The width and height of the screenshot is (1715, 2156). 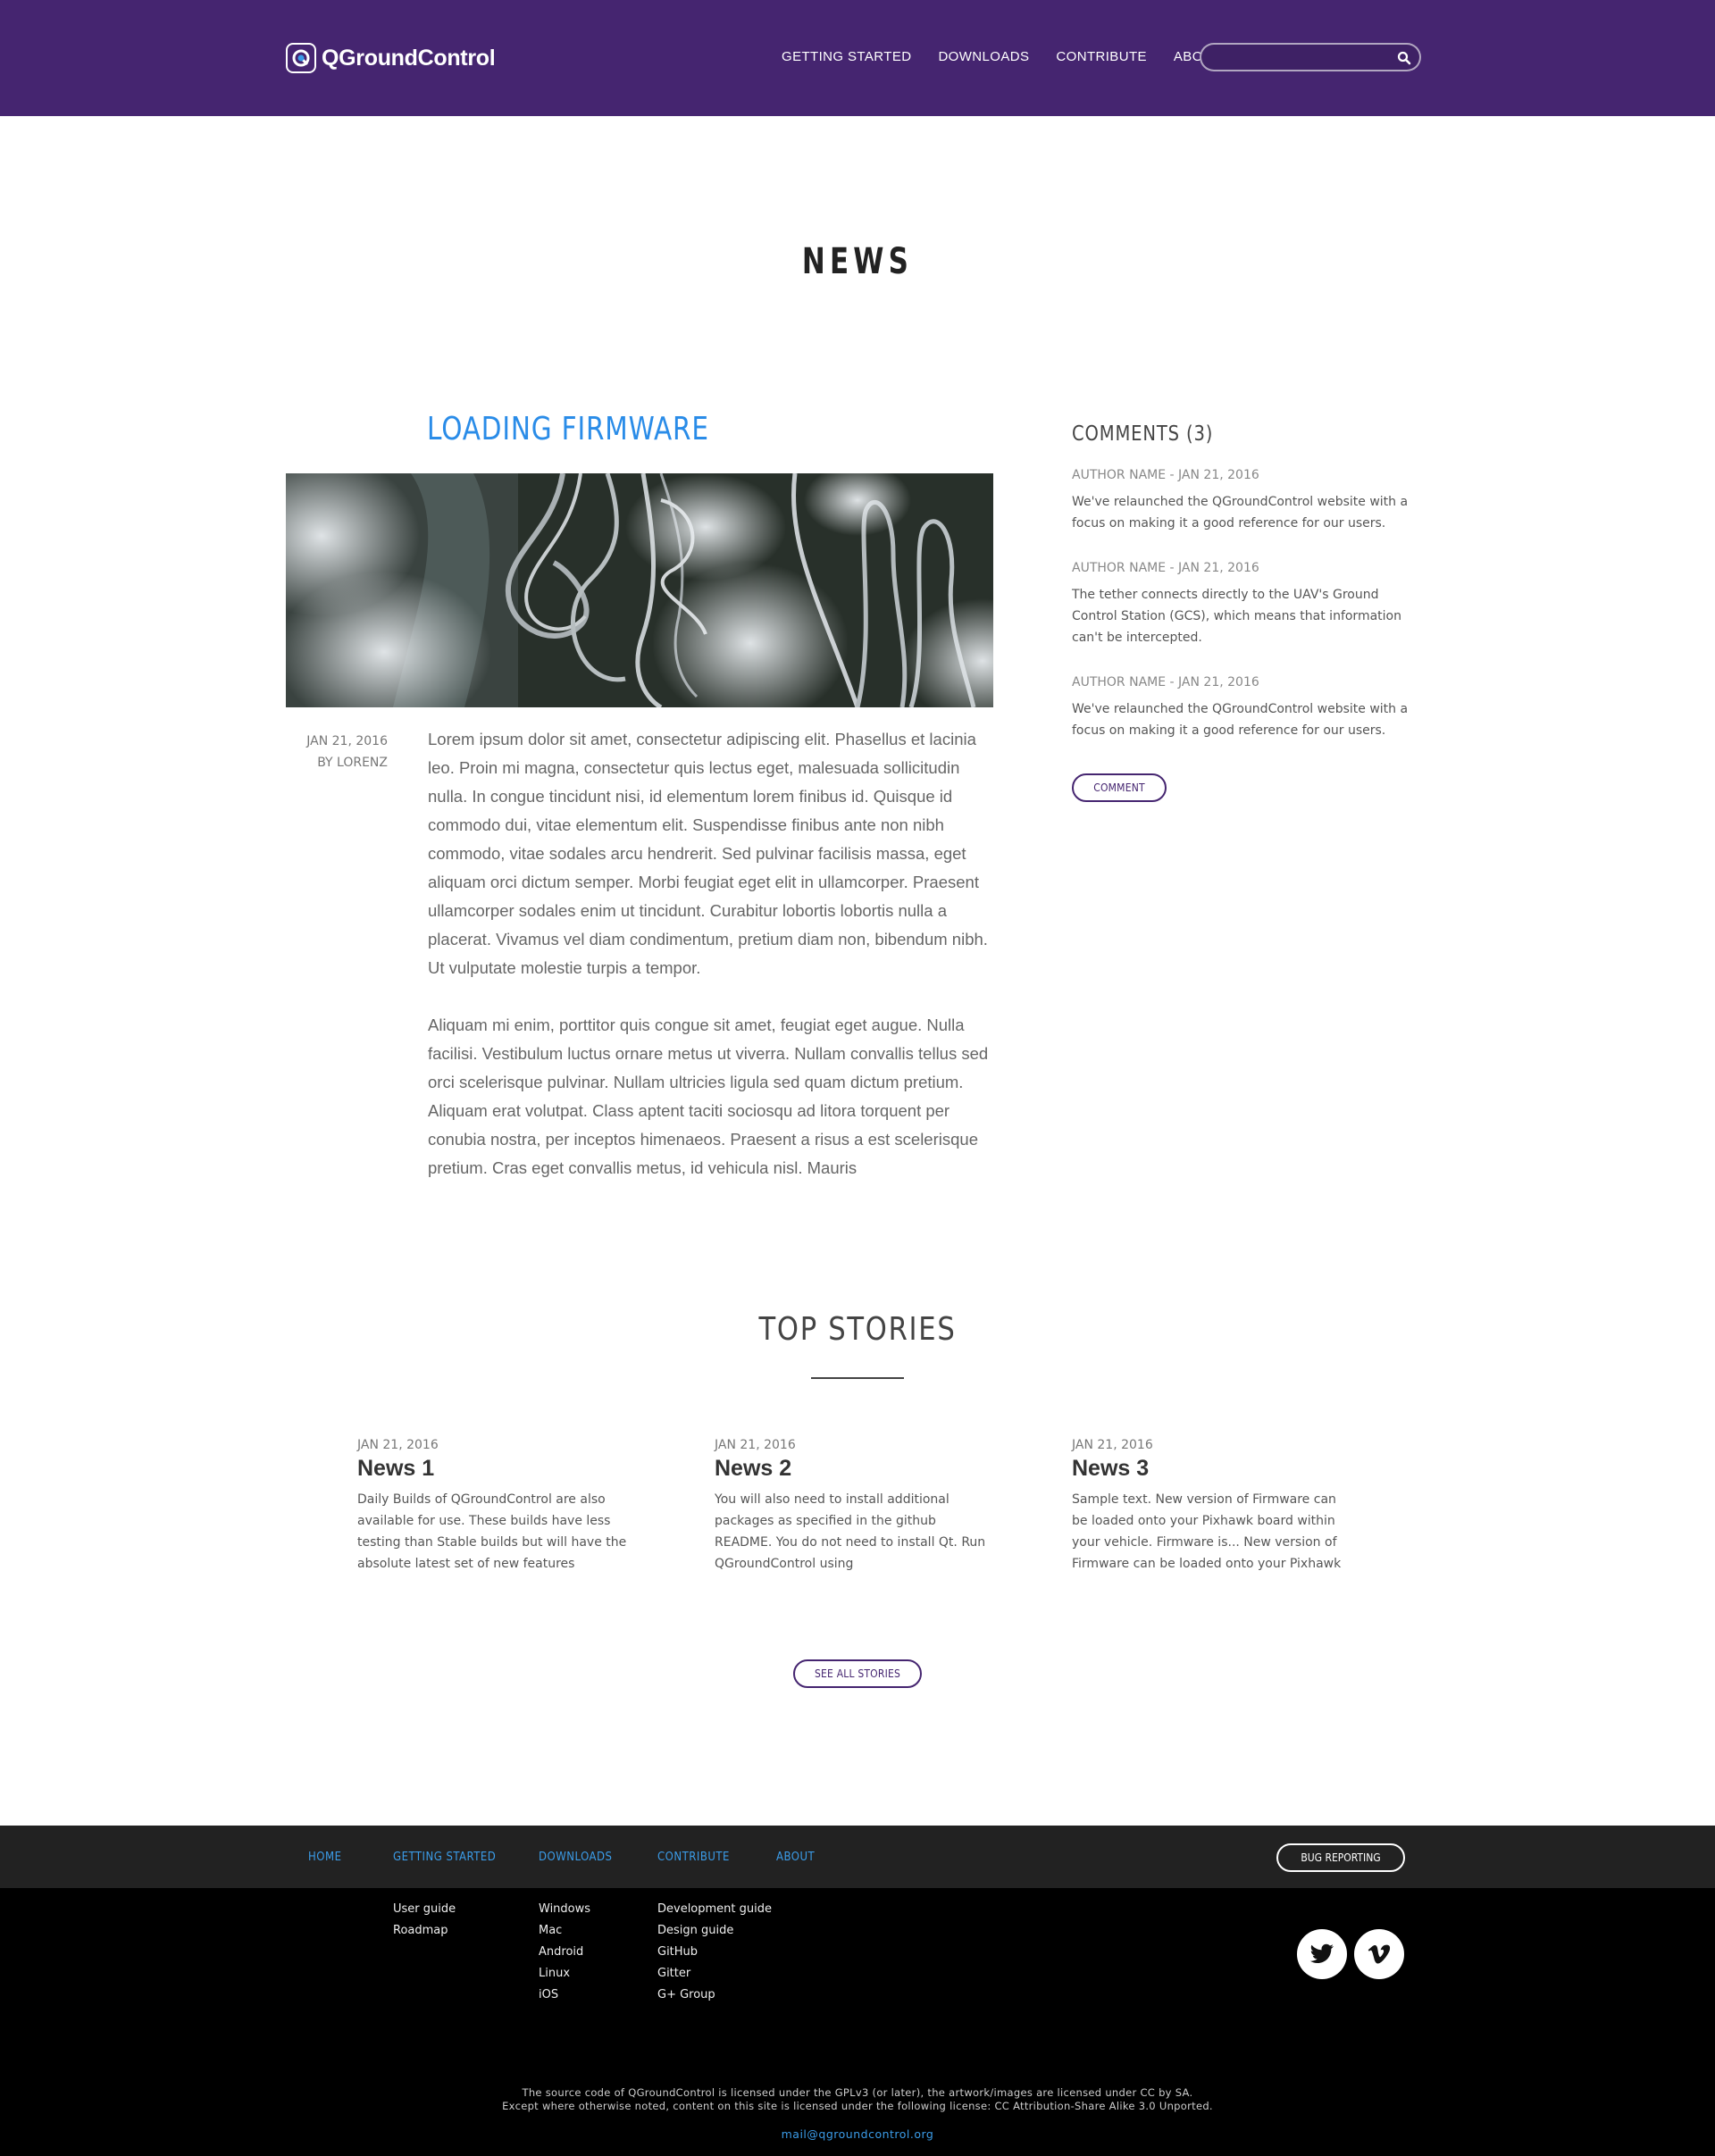 What do you see at coordinates (857, 1329) in the screenshot?
I see `top-stories-title: TOP STORIES` at bounding box center [857, 1329].